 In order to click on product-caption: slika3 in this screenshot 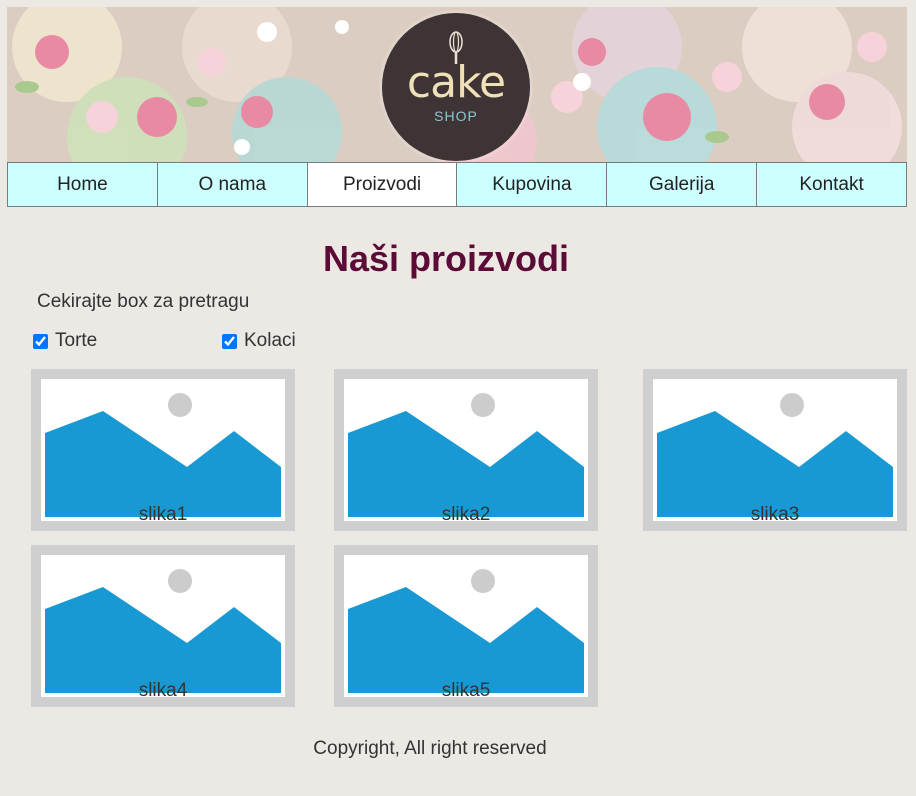, I will do `click(775, 514)`.